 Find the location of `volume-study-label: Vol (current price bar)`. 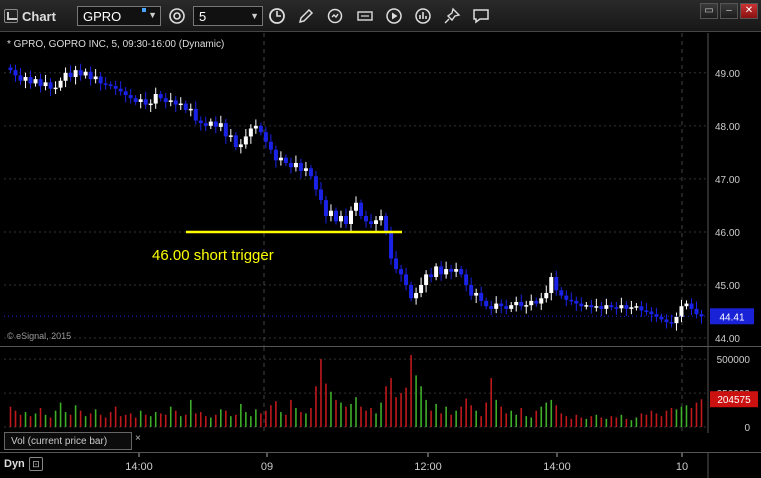

volume-study-label: Vol (current price bar) is located at coordinates (68, 441).